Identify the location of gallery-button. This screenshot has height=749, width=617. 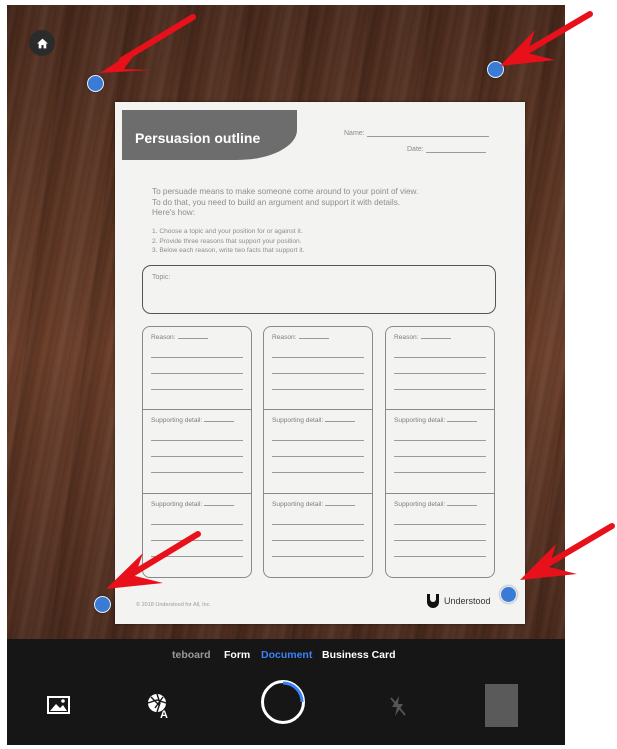
(58, 707).